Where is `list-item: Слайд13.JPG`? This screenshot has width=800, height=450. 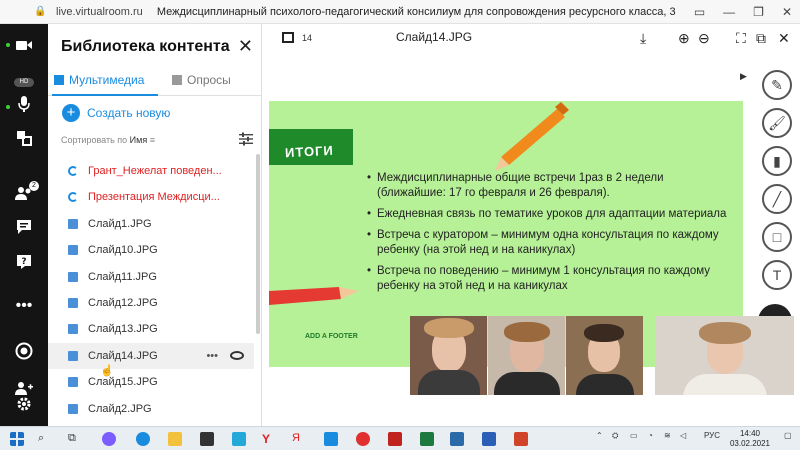
list-item: Слайд13.JPG is located at coordinates (151, 329).